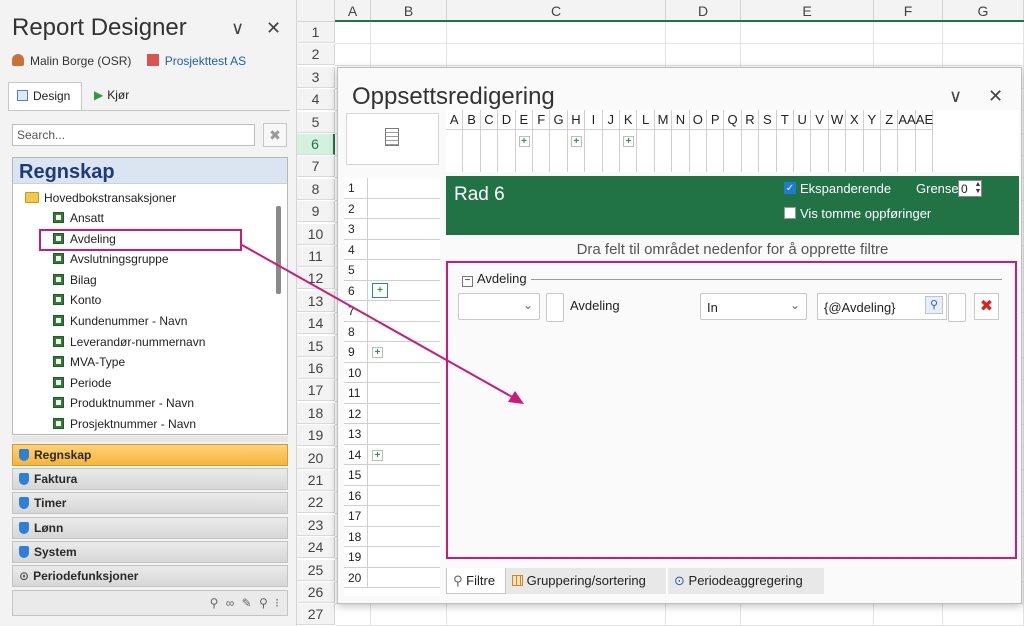  I want to click on row-header: 6, so click(316, 144).